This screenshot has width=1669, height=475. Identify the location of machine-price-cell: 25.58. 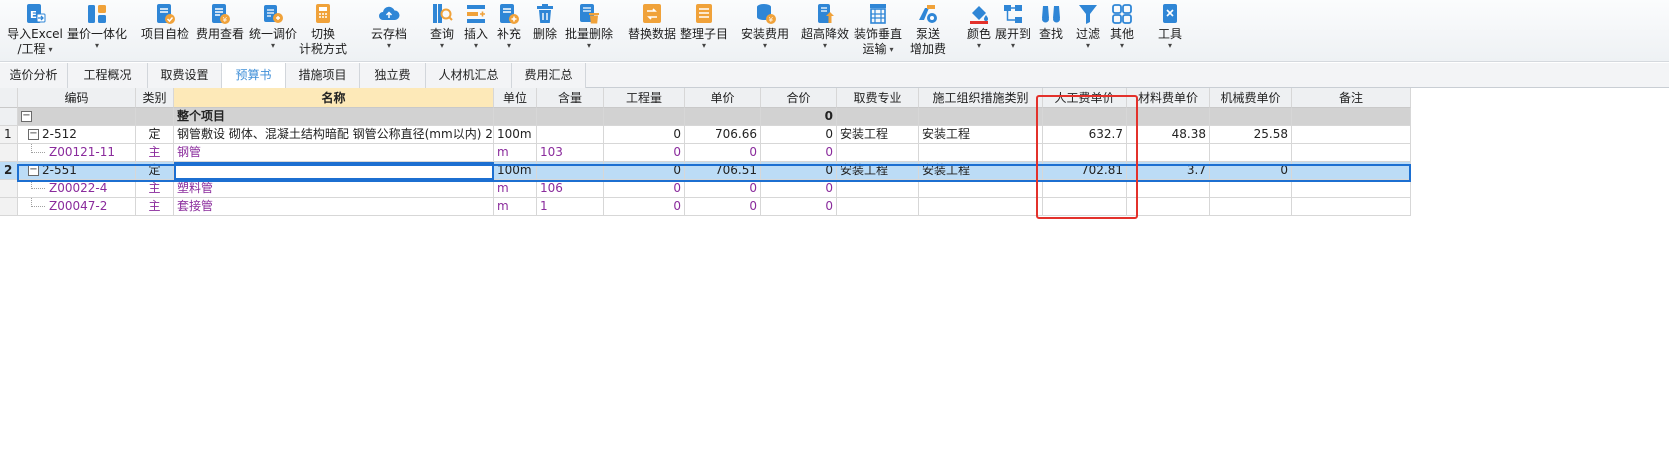
(1251, 135).